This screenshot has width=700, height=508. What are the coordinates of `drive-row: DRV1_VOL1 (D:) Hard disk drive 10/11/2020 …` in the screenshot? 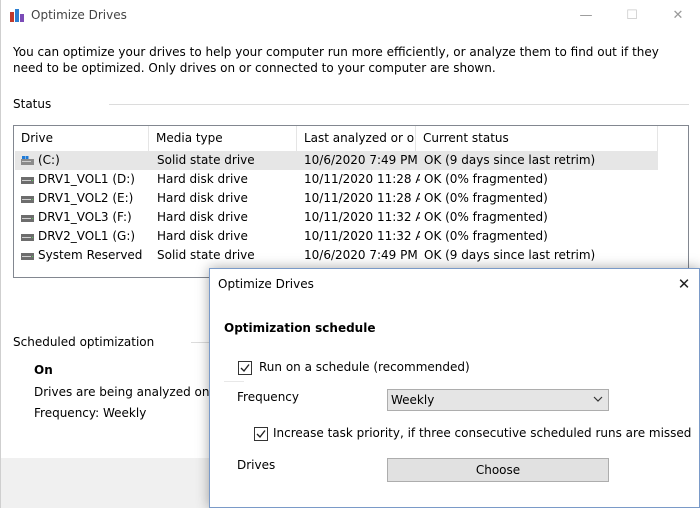 It's located at (336, 179).